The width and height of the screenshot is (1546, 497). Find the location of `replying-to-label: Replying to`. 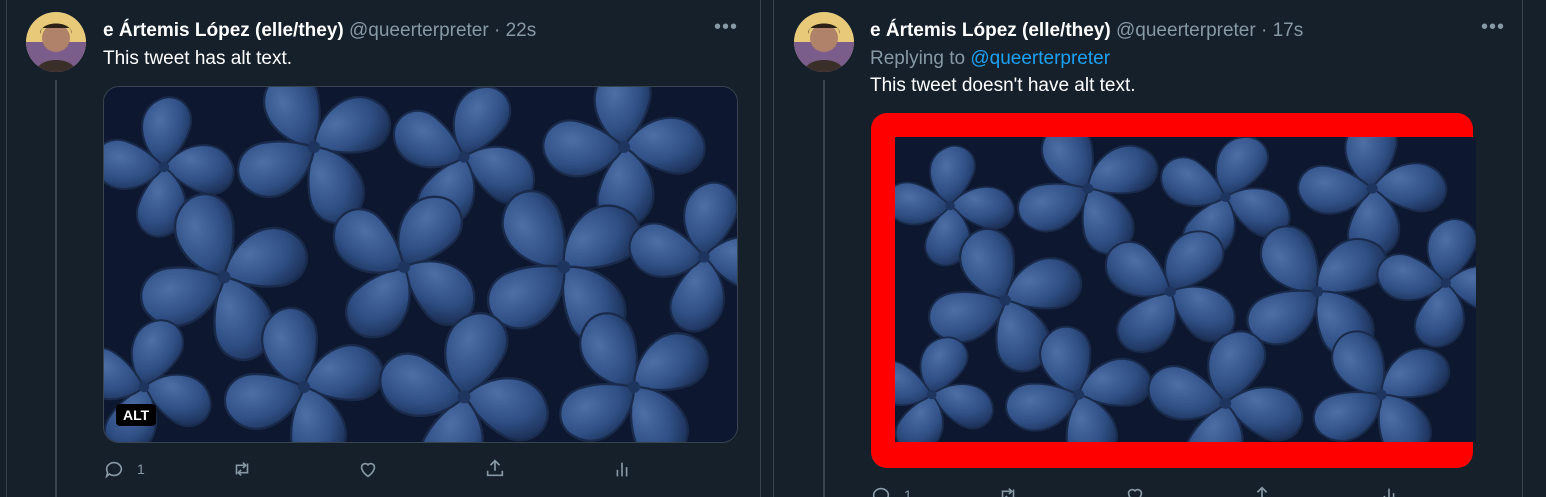

replying-to-label: Replying to is located at coordinates (918, 58).